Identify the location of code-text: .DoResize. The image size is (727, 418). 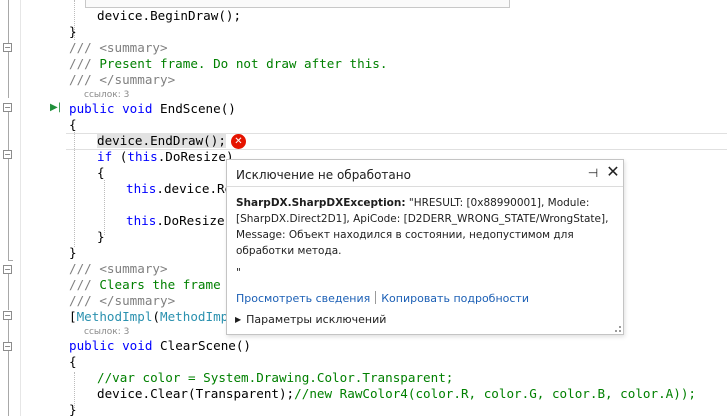
(190, 220).